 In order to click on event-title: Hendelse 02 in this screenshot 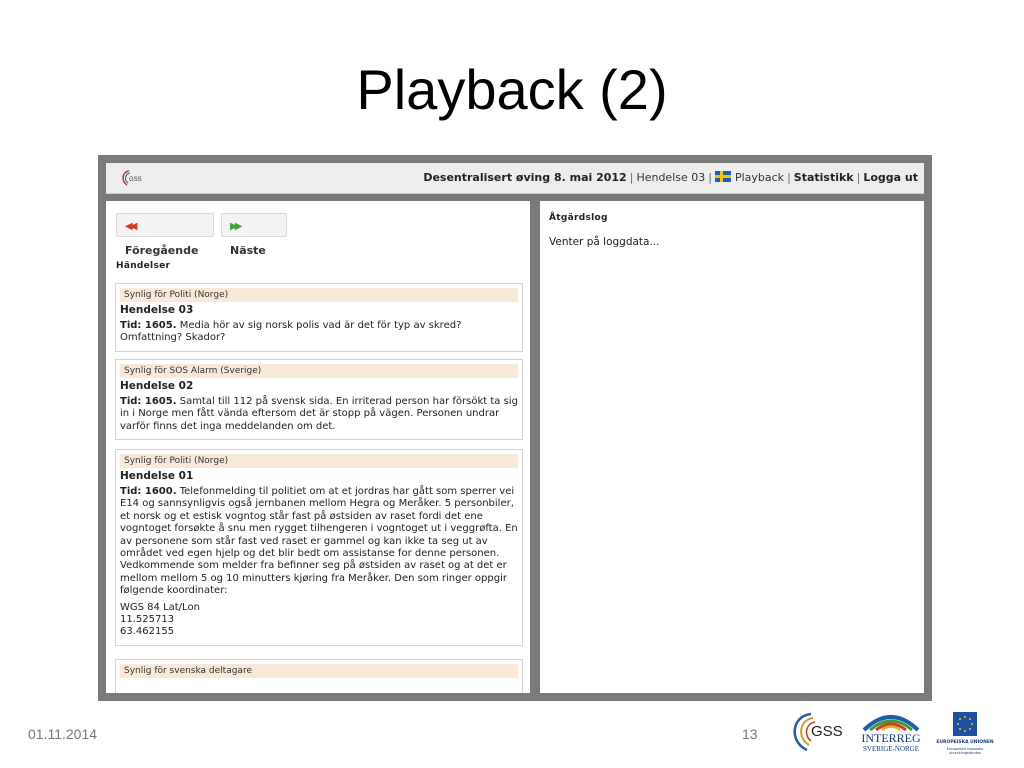, I will do `click(157, 386)`.